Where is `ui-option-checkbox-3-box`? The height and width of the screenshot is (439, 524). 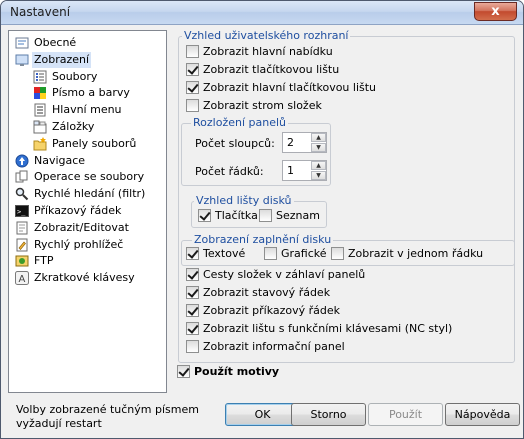
ui-option-checkbox-3-box is located at coordinates (192, 105).